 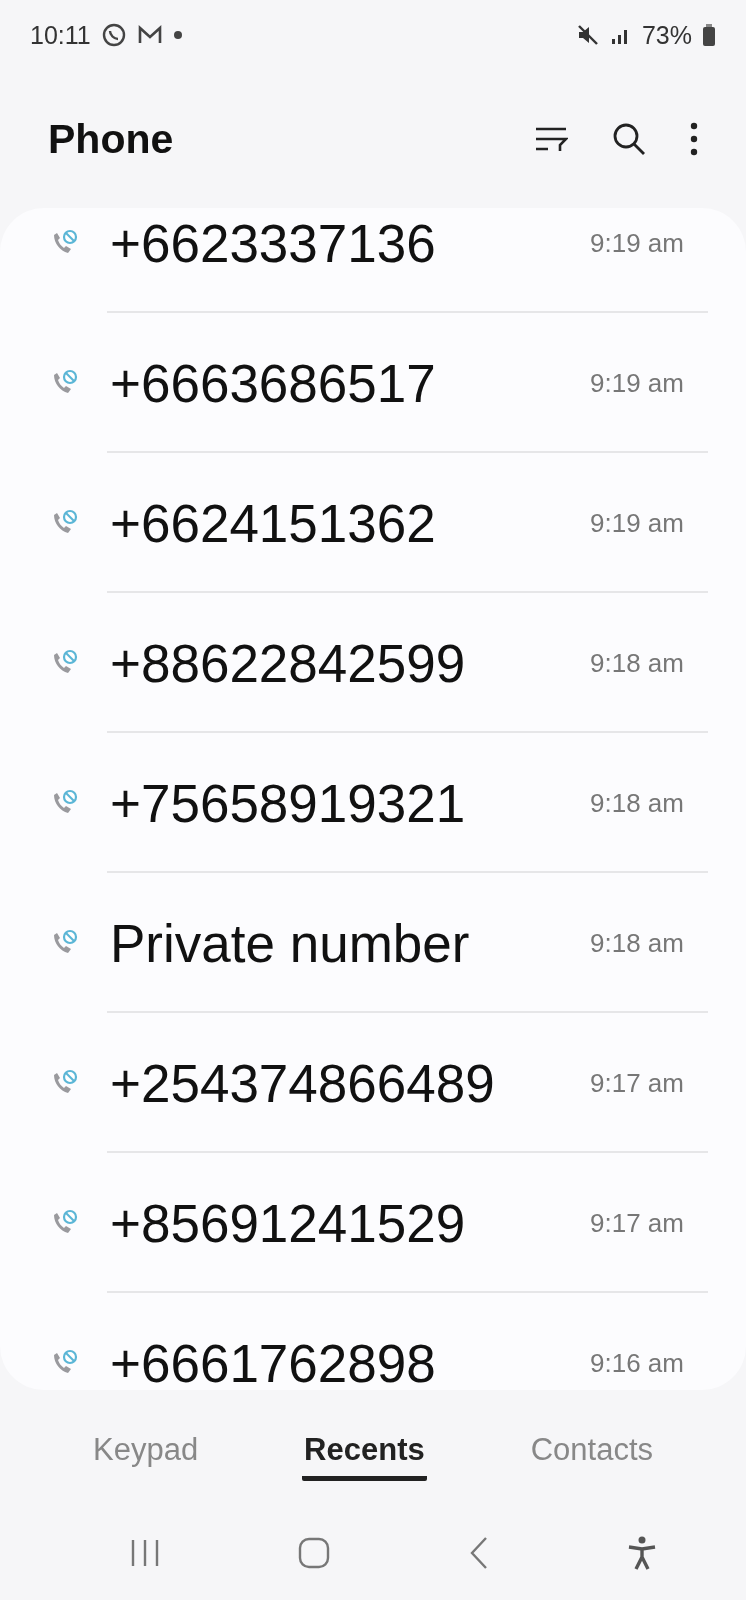 I want to click on chat-bubble-icon, so click(x=113, y=35).